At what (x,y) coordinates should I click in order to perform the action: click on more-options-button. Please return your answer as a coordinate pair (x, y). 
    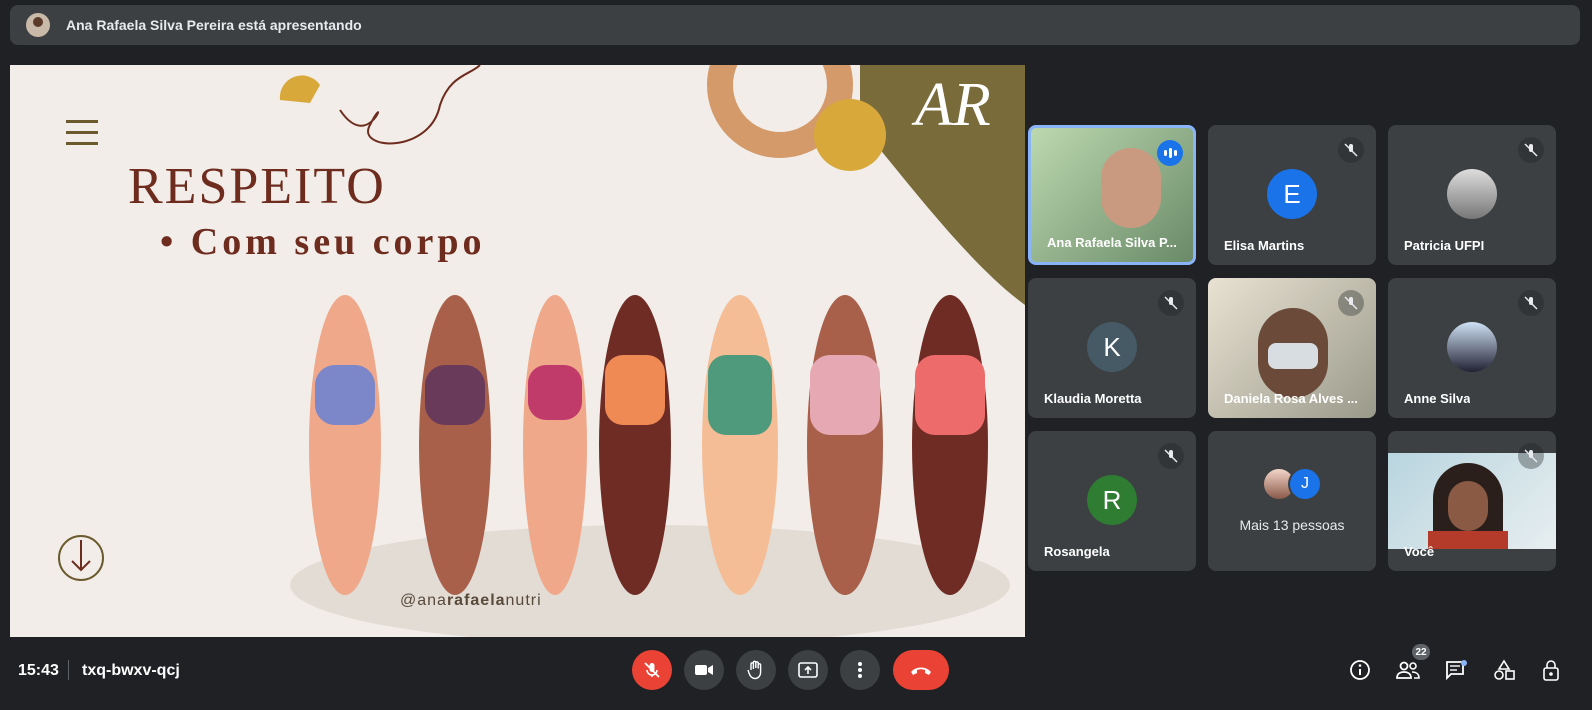
    Looking at the image, I should click on (860, 670).